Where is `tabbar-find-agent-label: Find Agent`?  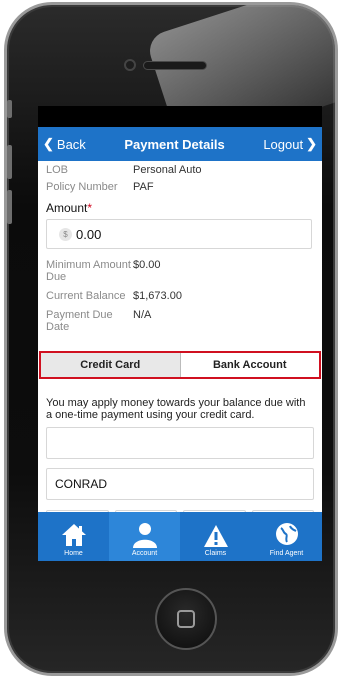 tabbar-find-agent-label: Find Agent is located at coordinates (286, 553).